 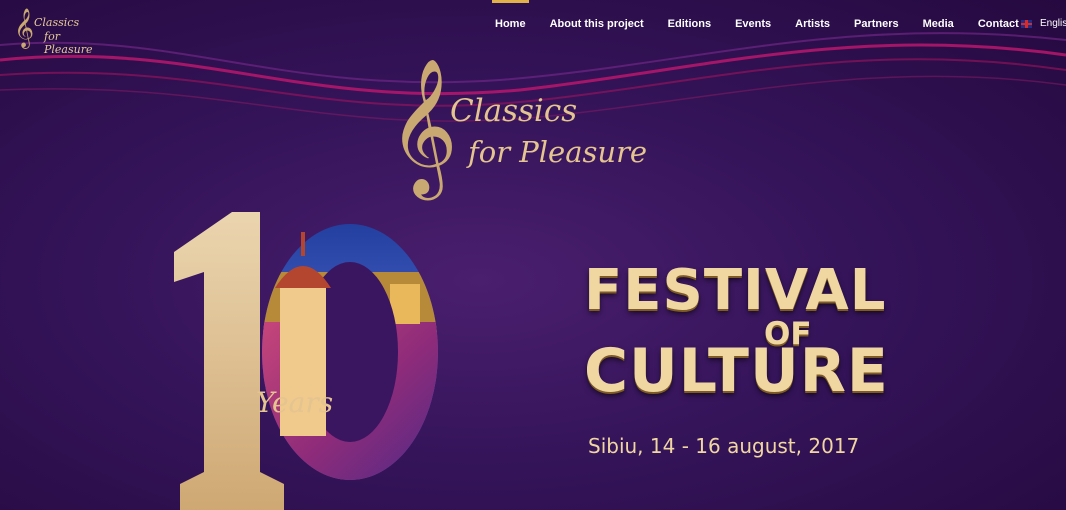 I want to click on nav-home: Home, so click(x=510, y=15).